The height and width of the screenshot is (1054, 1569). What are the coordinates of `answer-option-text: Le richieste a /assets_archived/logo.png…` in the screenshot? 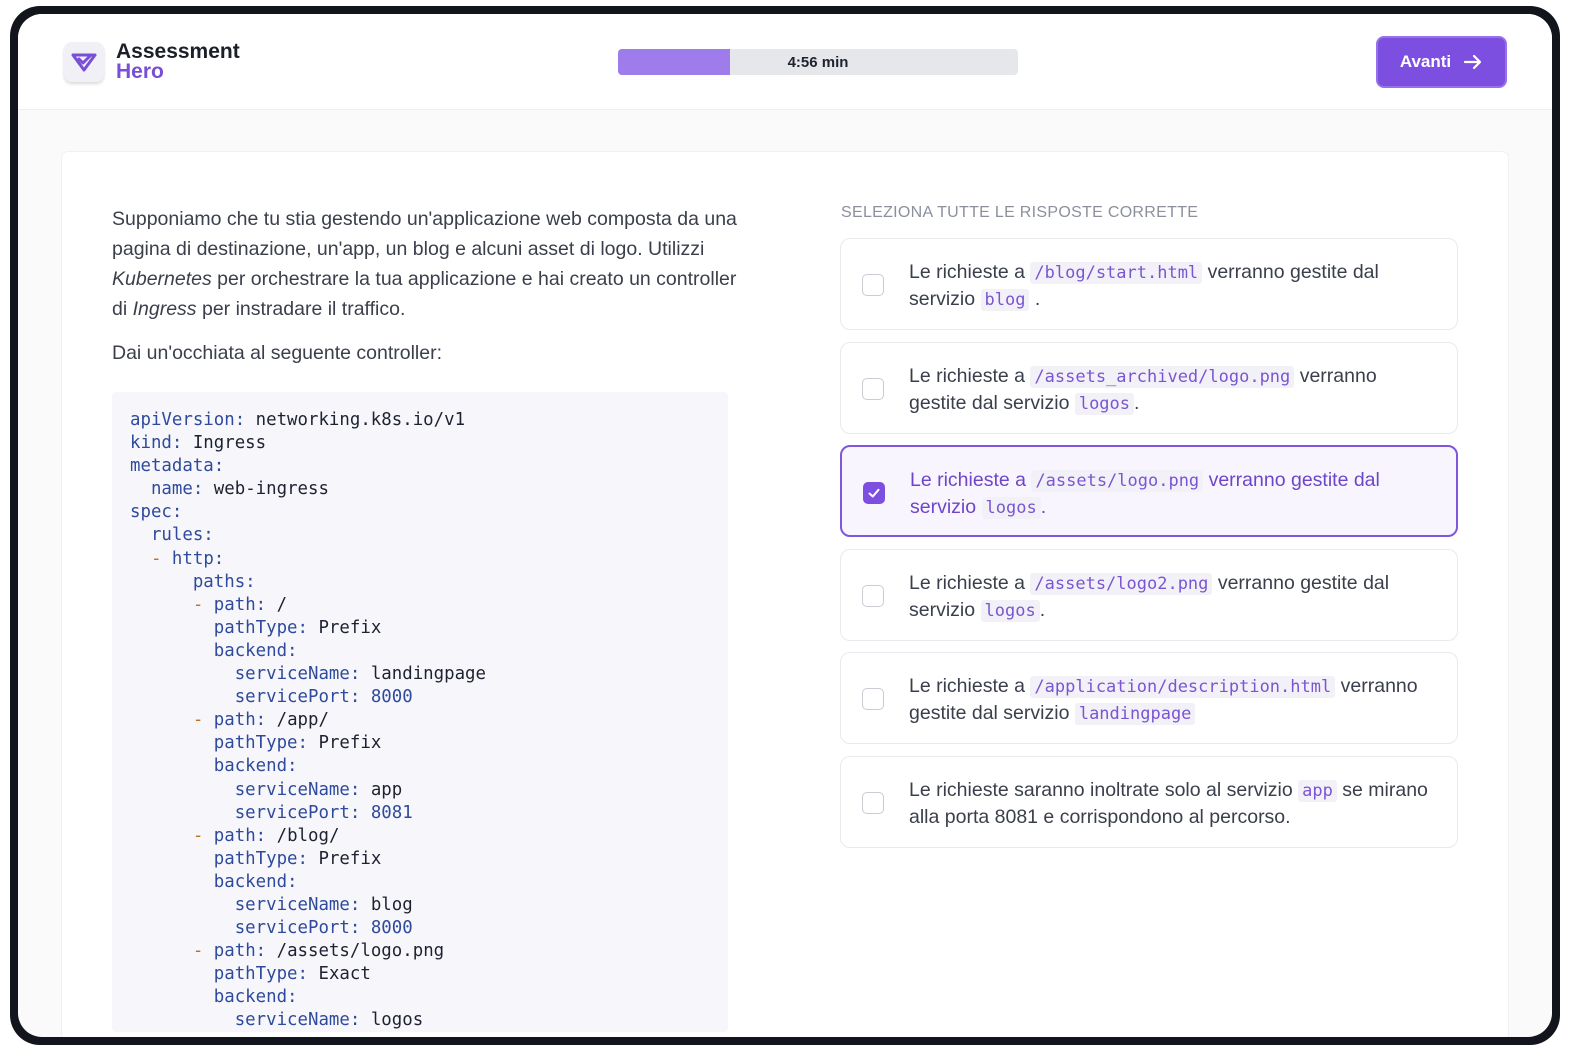 It's located at (1143, 390).